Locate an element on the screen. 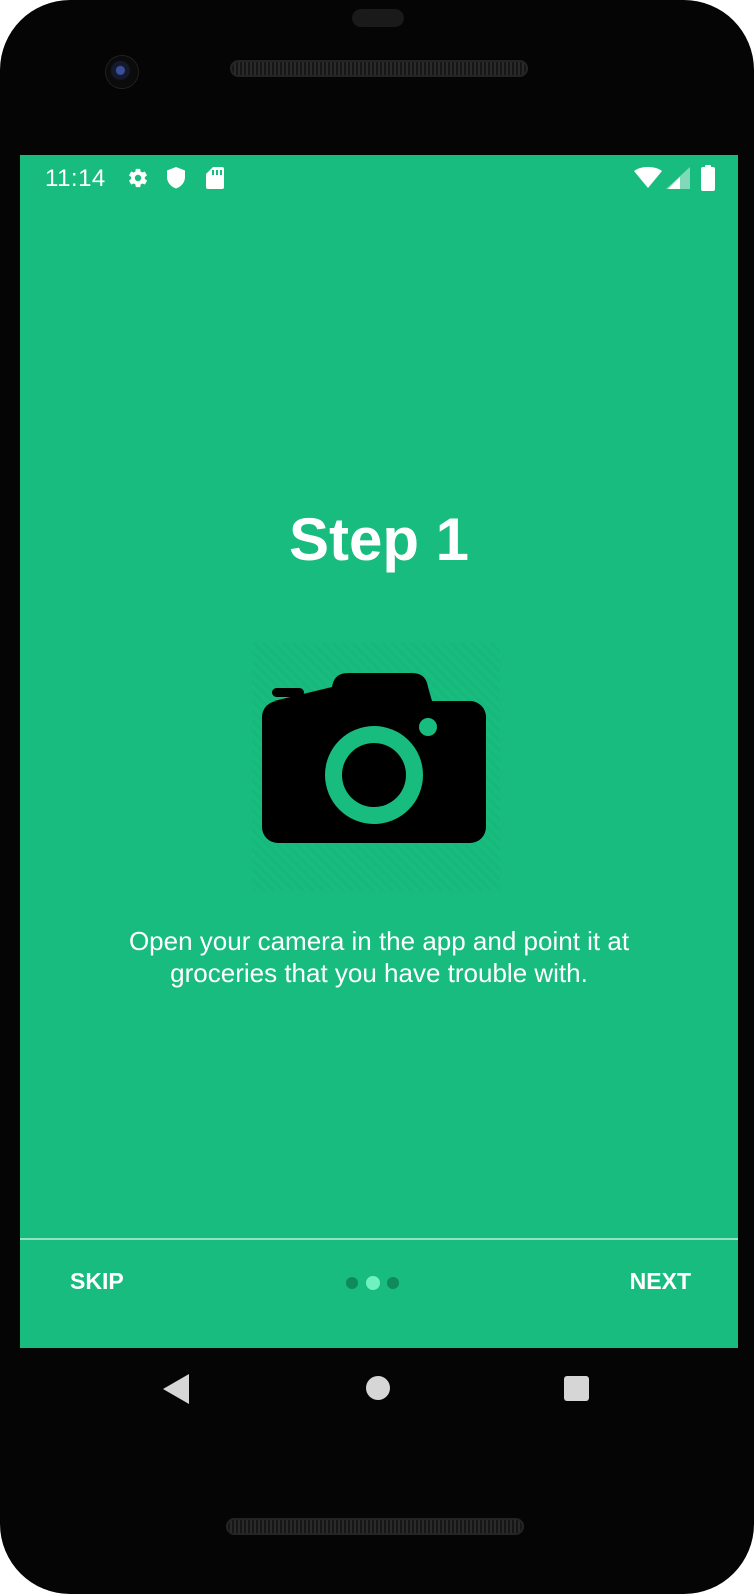 Image resolution: width=754 pixels, height=1594 pixels. home-icon is located at coordinates (378, 1388).